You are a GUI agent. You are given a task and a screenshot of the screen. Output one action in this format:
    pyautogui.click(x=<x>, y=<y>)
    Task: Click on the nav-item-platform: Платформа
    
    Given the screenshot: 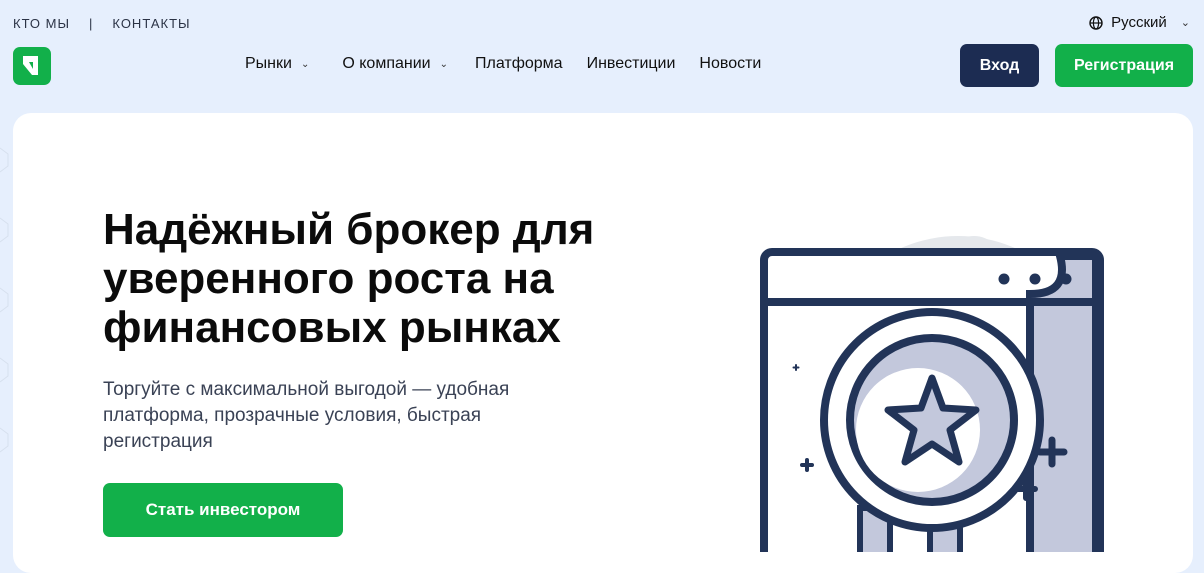 What is the action you would take?
    pyautogui.click(x=519, y=64)
    